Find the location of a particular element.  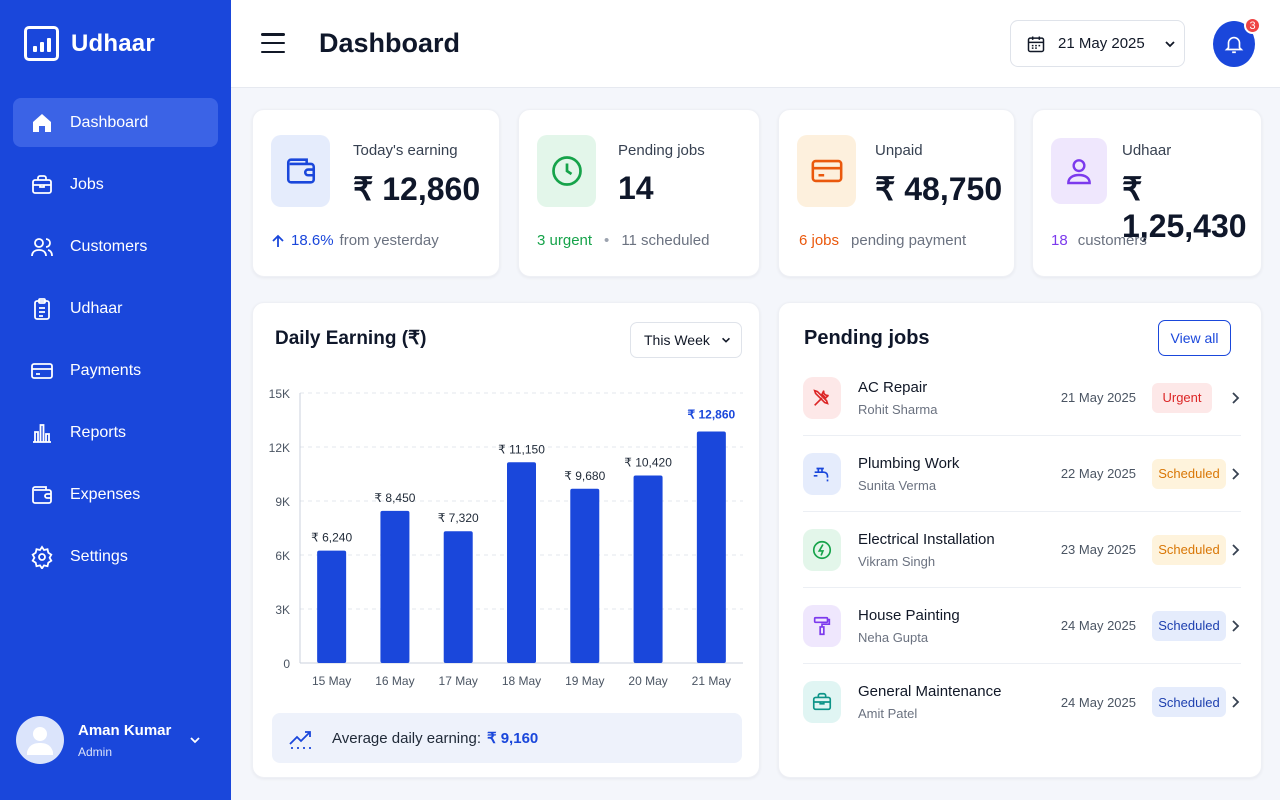

job-client: Sunita Verma is located at coordinates (897, 485).